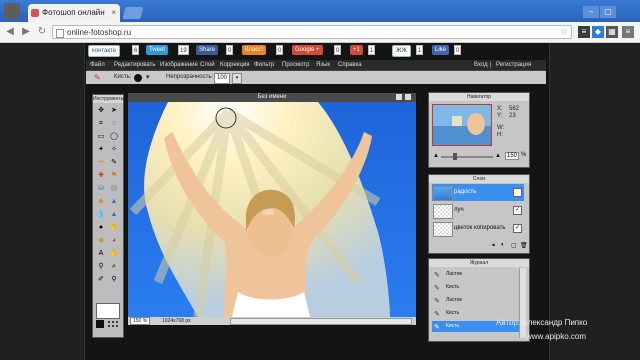 This screenshot has width=640, height=360. Describe the element at coordinates (97, 65) in the screenshot. I see `menu-file: Файл` at that location.